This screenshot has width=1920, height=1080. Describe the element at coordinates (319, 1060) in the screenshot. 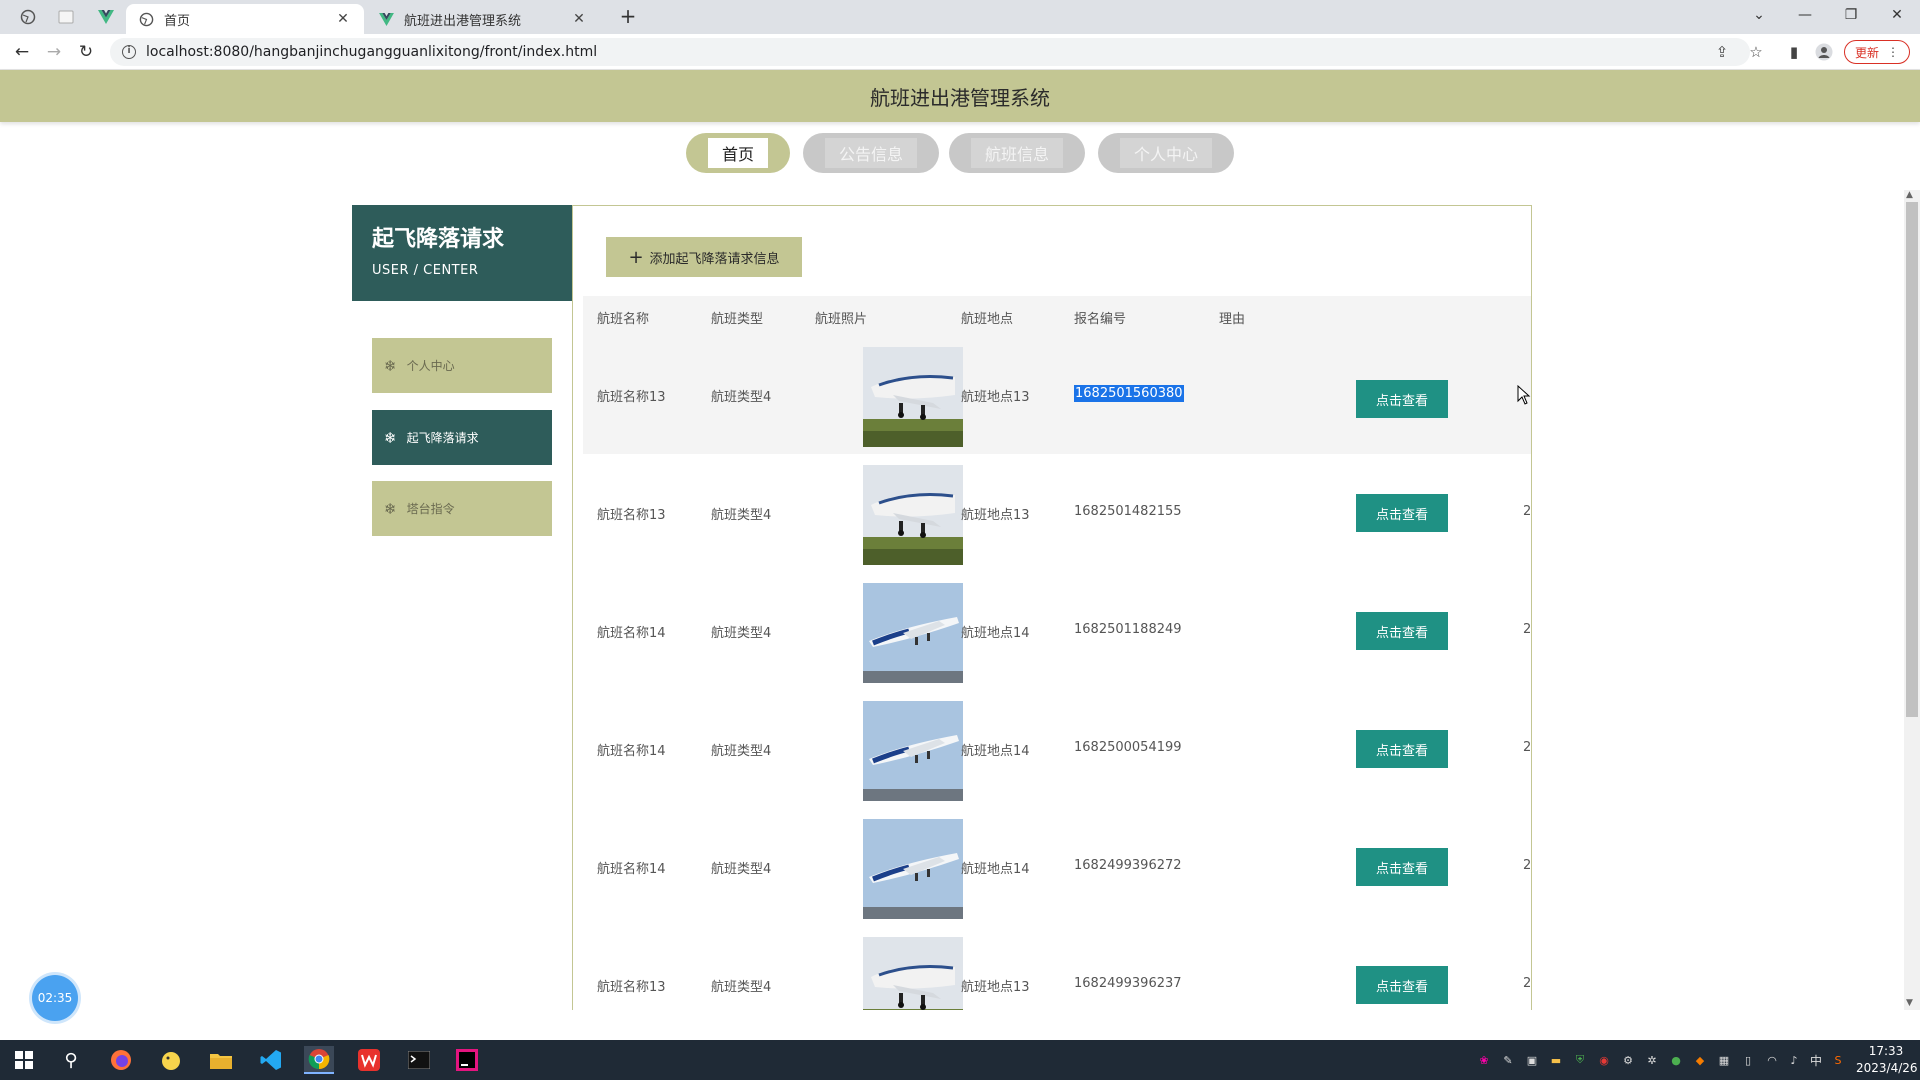

I see `chrome-icon` at that location.